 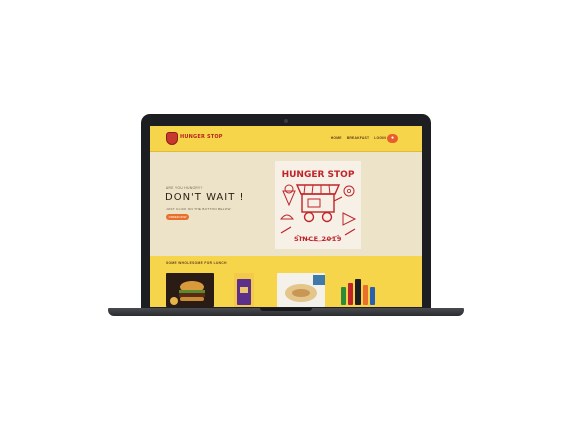 I want to click on nav-home: HOME, so click(x=336, y=138).